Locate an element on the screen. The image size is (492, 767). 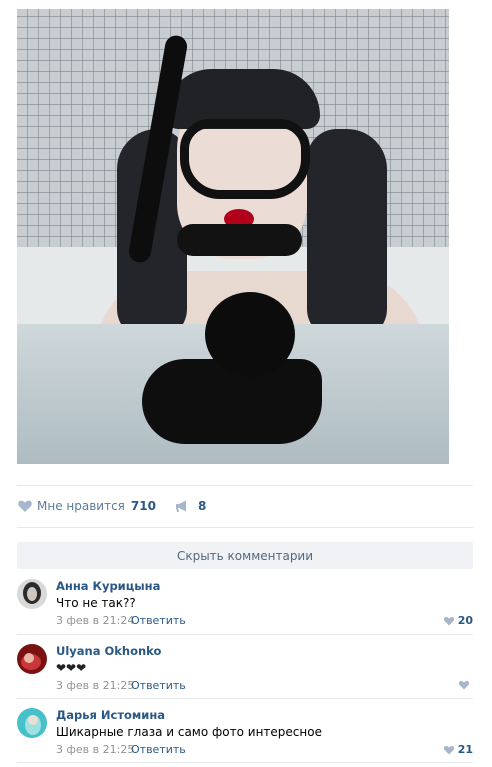
like-label: Мне нравится is located at coordinates (81, 506).